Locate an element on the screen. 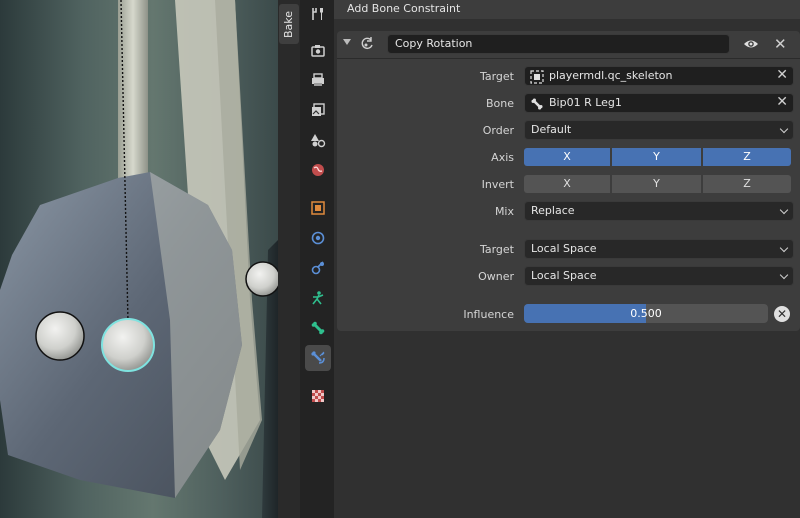 This screenshot has width=800, height=518. bake-tab-label: Bake is located at coordinates (289, 24).